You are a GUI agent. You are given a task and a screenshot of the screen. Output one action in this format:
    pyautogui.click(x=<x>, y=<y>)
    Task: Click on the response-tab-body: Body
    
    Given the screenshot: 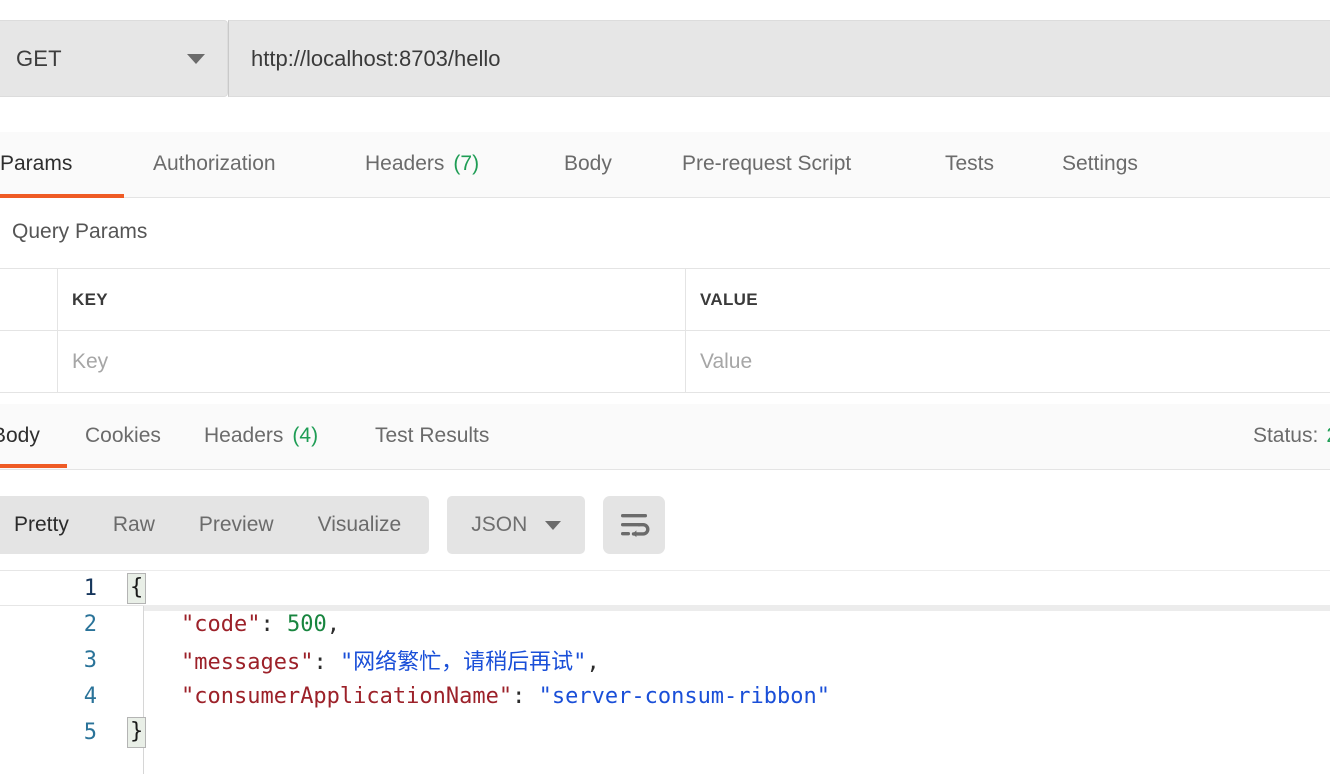 What is the action you would take?
    pyautogui.click(x=33, y=436)
    